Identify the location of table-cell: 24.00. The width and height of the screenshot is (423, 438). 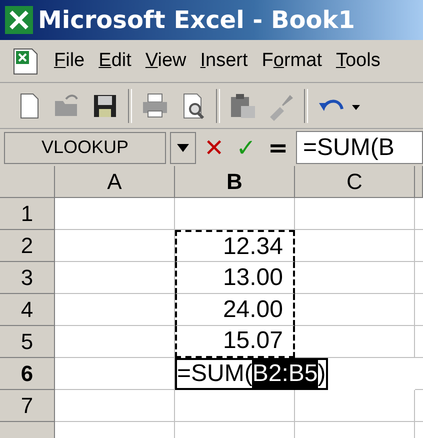
(235, 310).